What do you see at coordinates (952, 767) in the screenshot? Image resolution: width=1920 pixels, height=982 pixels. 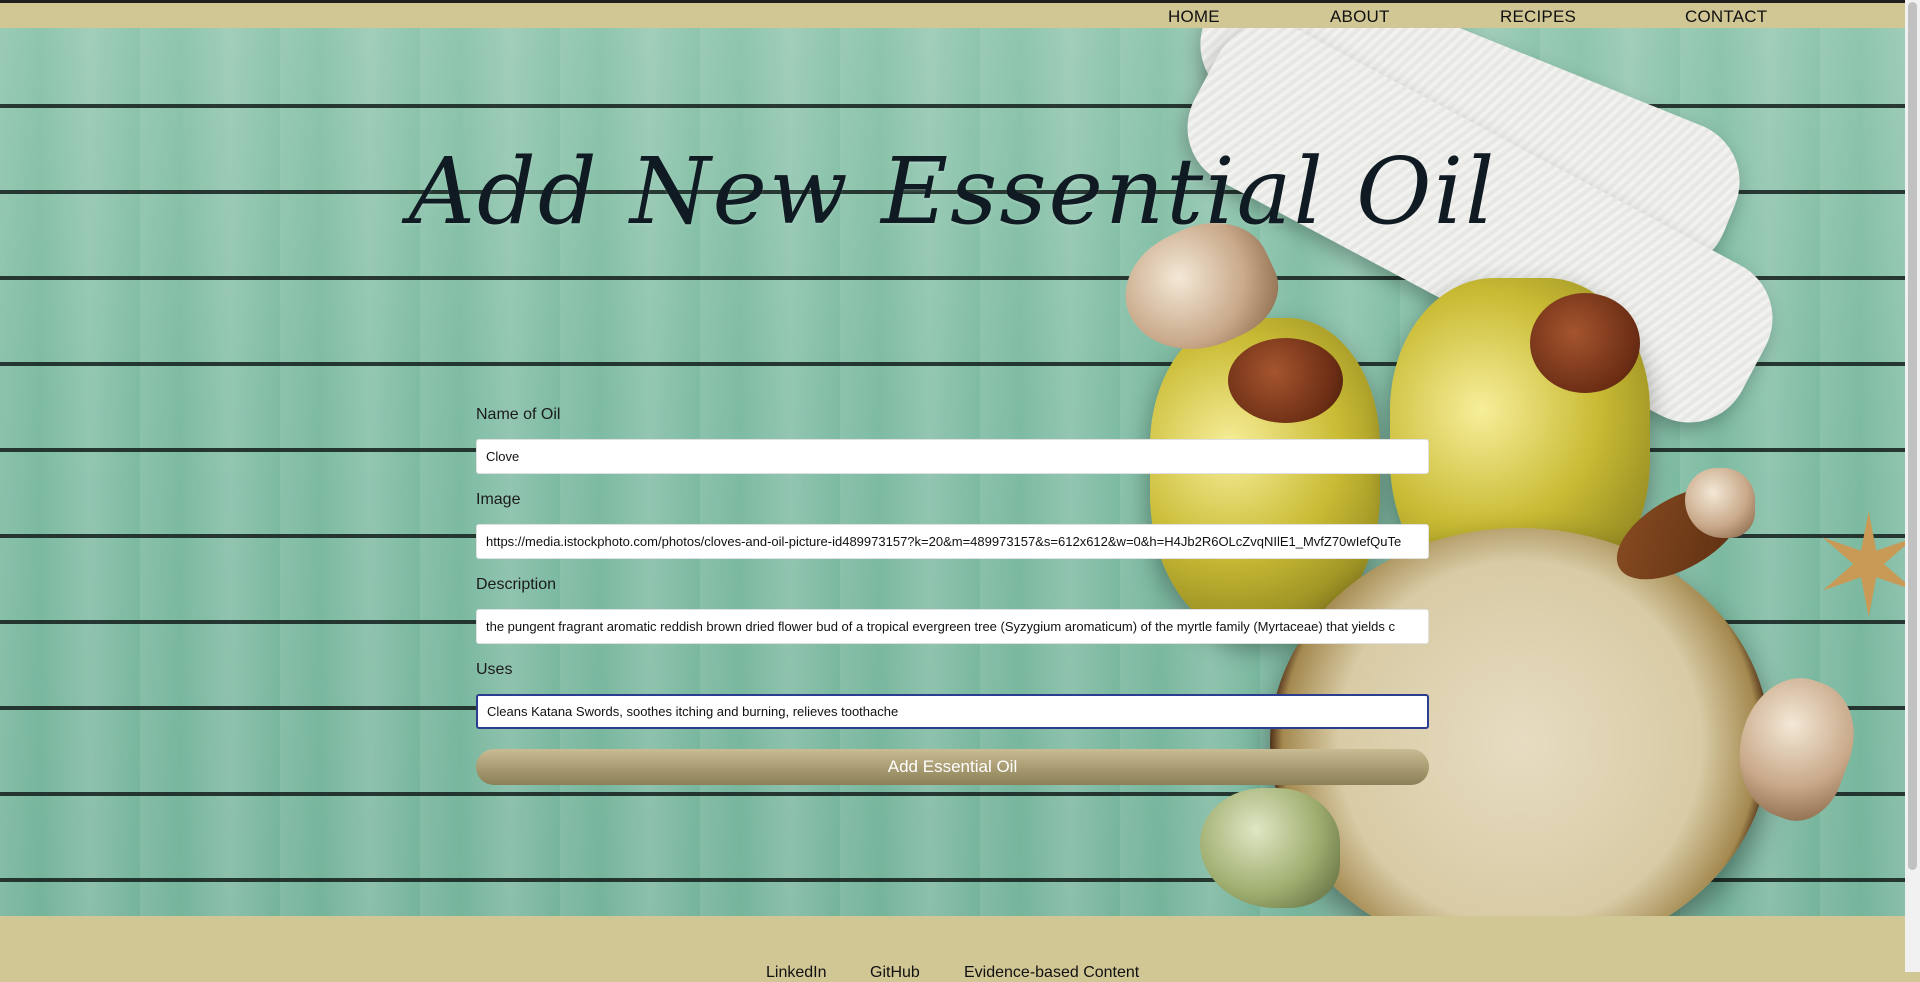 I see `add-essential-oil-button: Add Essential Oil` at bounding box center [952, 767].